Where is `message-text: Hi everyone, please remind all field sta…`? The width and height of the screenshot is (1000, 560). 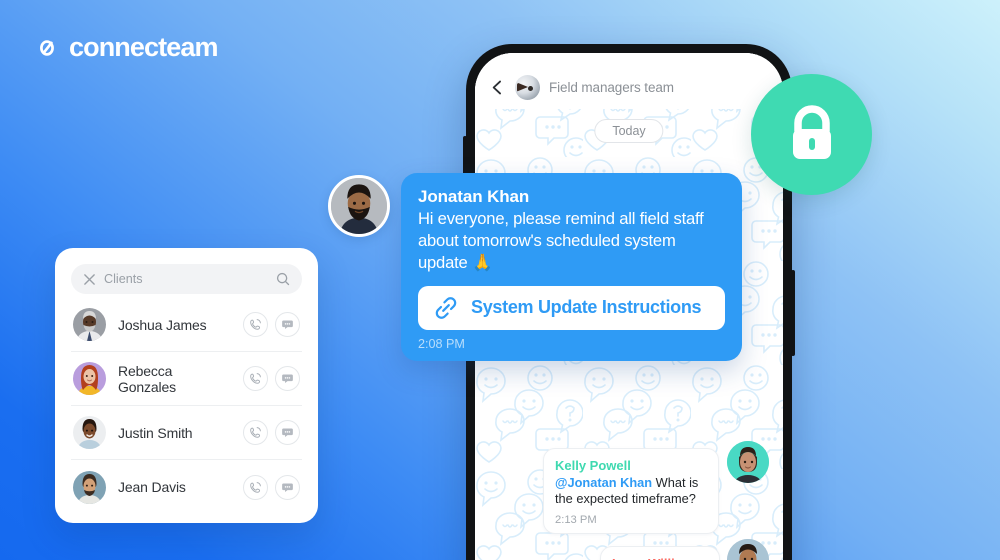
message-text: Hi everyone, please remind all field sta… is located at coordinates (561, 241).